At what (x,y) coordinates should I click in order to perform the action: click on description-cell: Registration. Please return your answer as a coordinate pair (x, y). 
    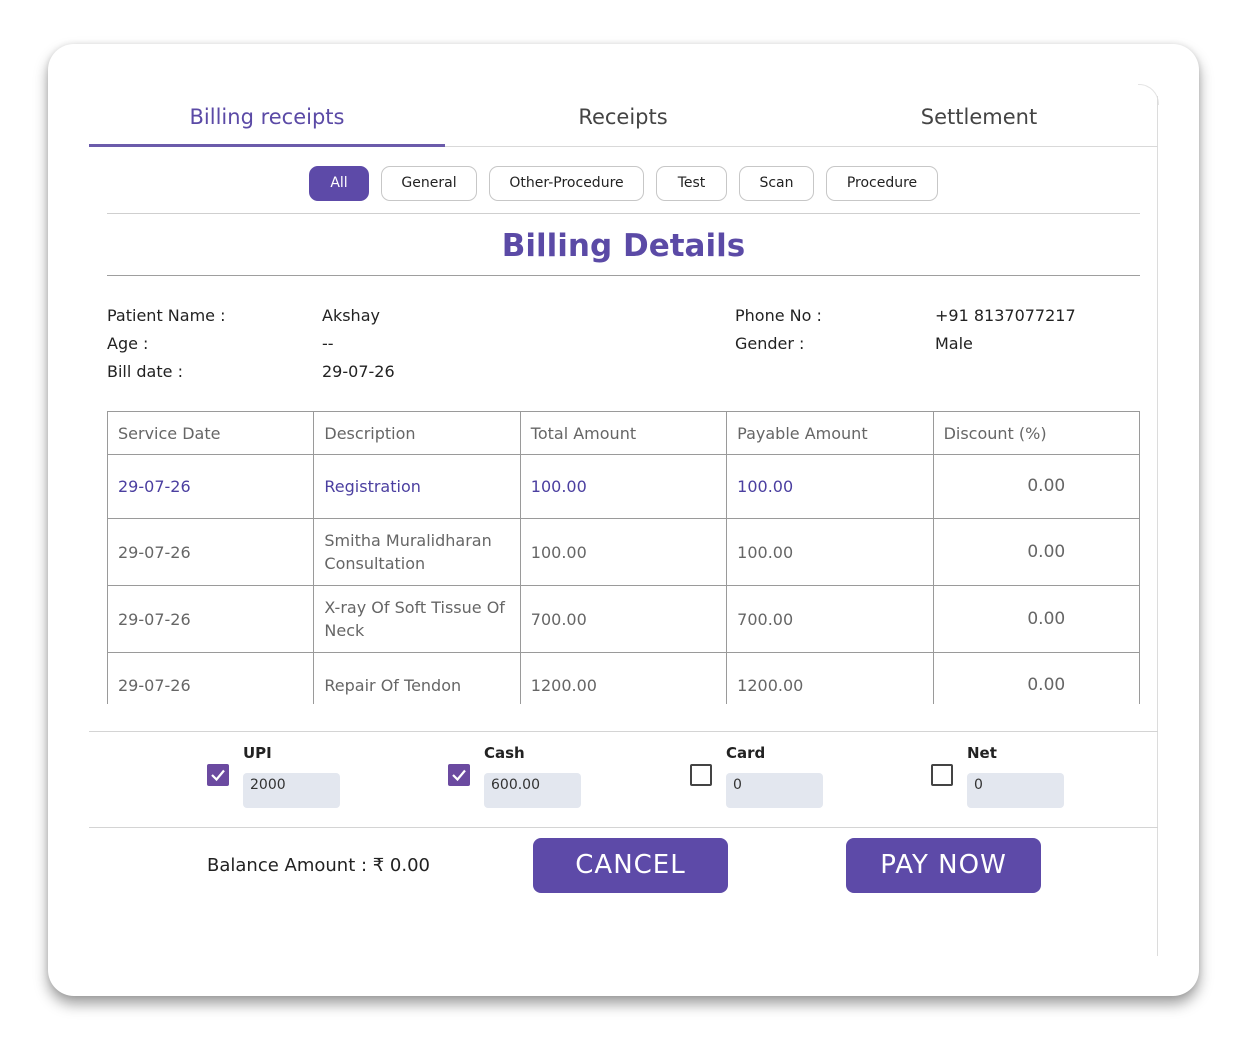
    Looking at the image, I should click on (417, 486).